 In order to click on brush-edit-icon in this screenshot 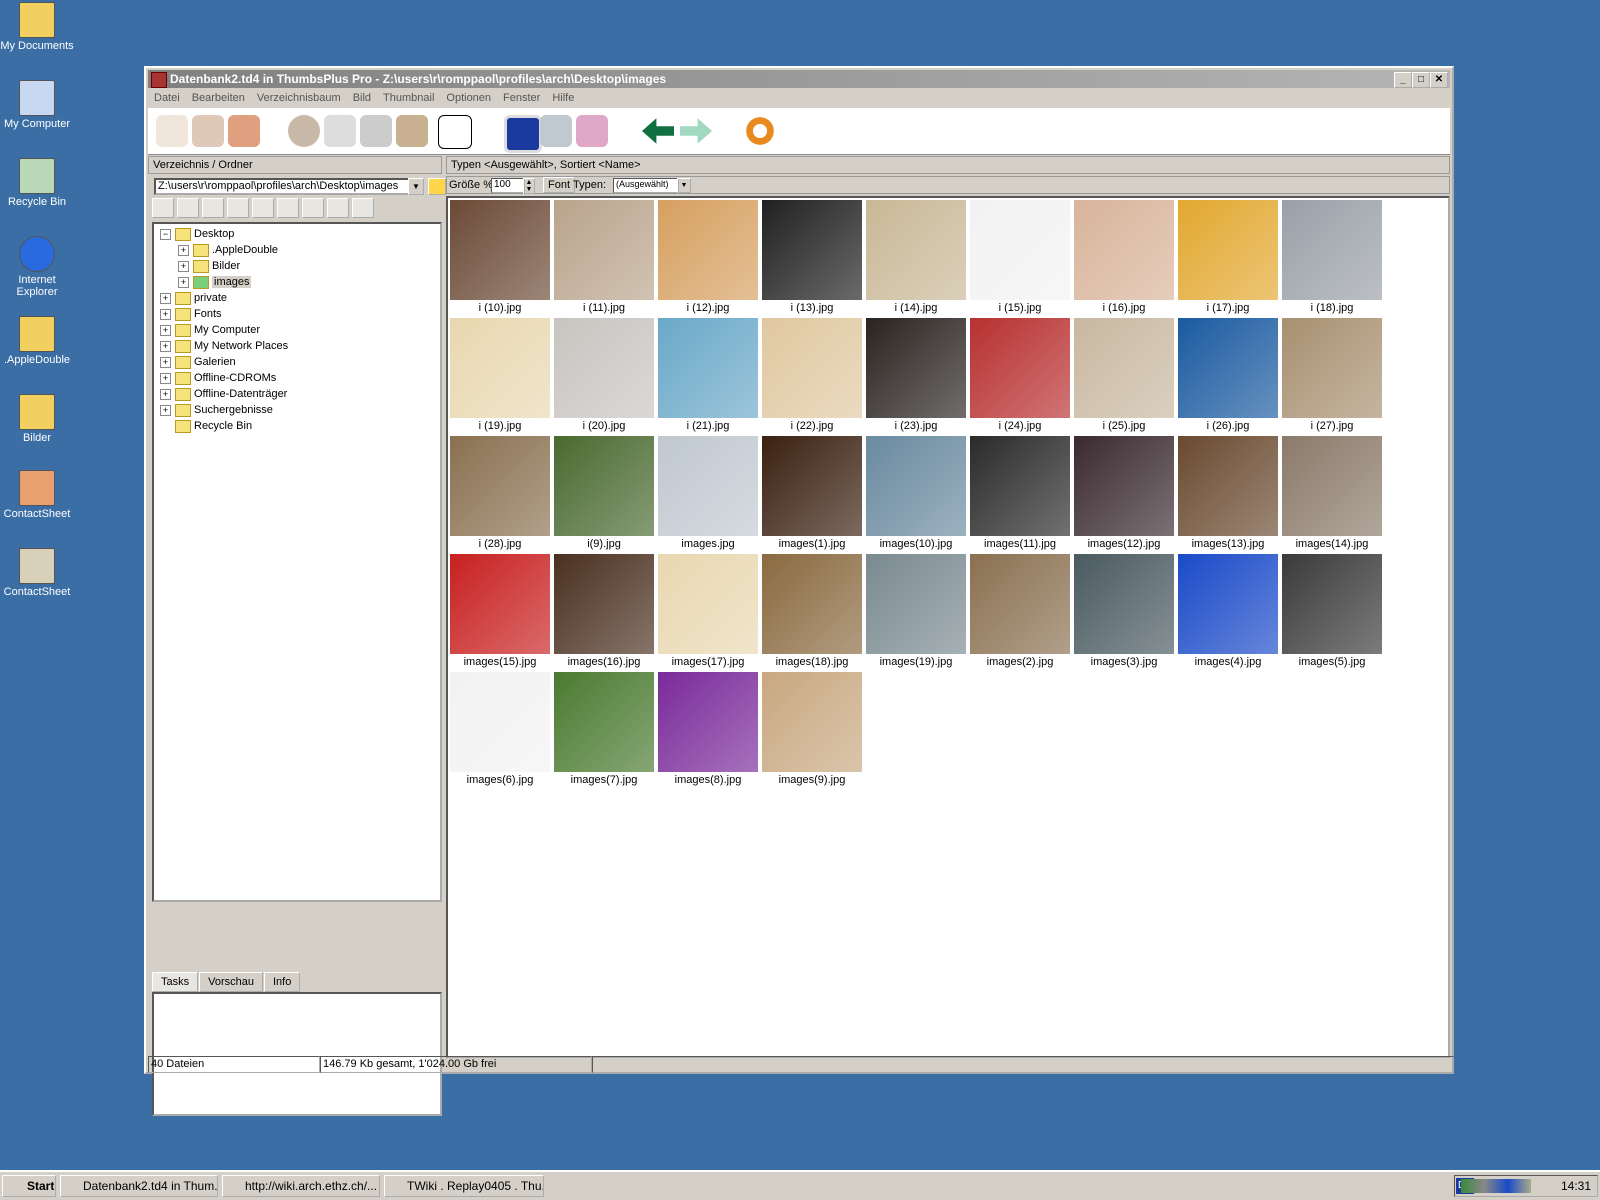, I will do `click(376, 131)`.